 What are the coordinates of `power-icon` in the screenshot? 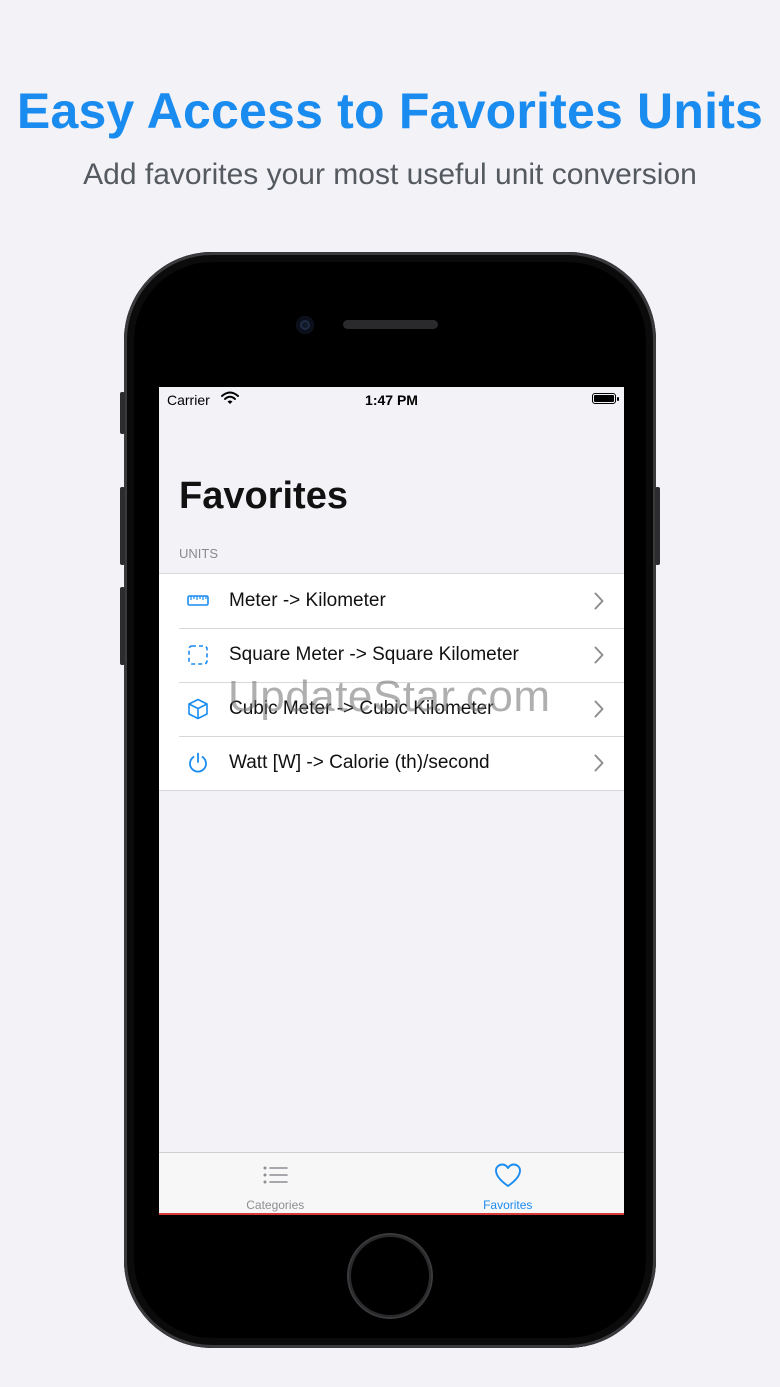 It's located at (198, 762).